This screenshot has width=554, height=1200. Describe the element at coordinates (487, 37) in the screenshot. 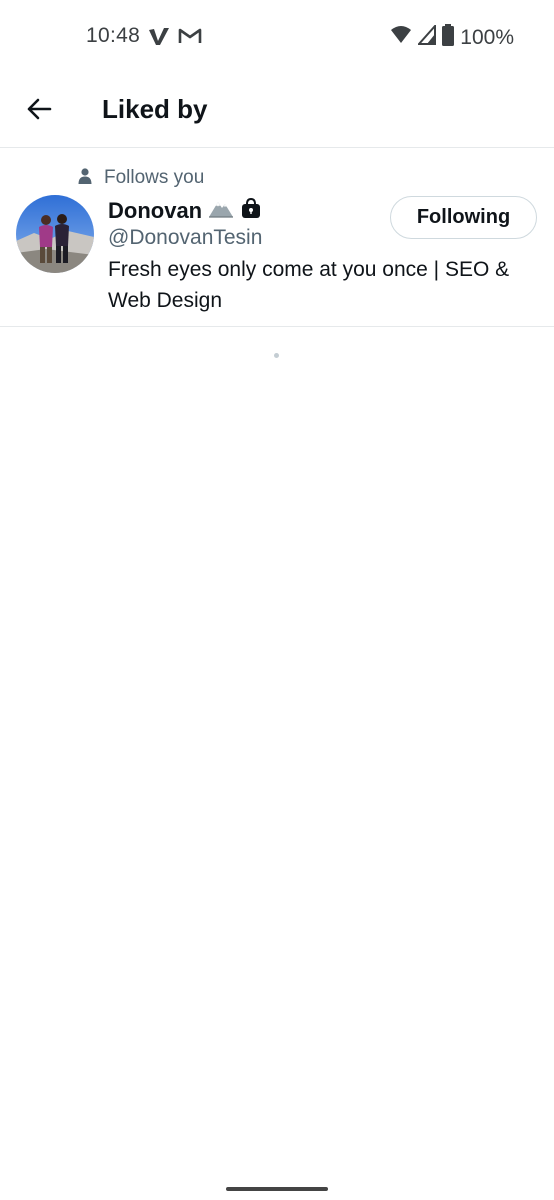

I see `battery-percentage: 100%` at that location.